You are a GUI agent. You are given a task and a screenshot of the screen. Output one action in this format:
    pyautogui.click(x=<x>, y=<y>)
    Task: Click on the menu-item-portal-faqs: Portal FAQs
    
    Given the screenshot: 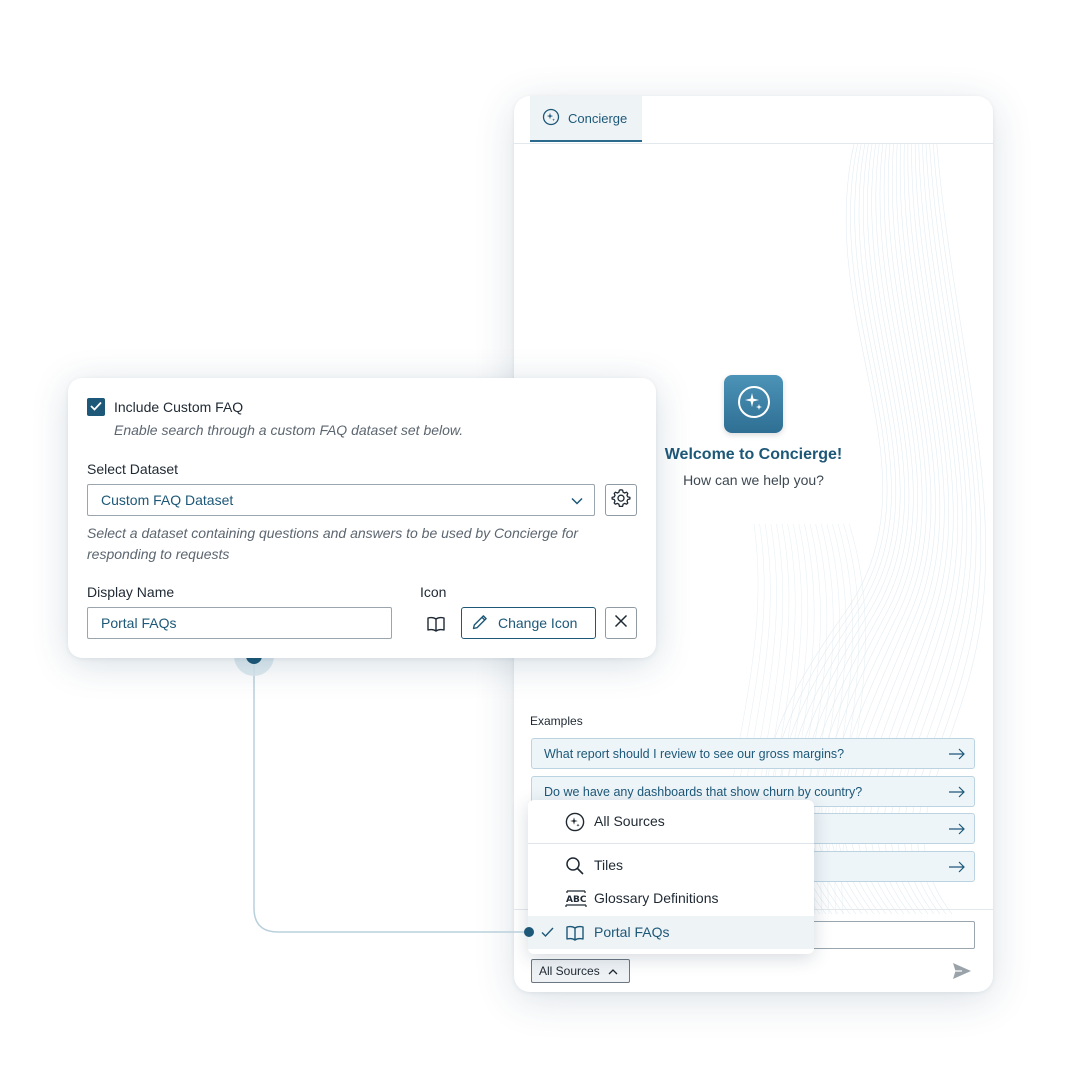 What is the action you would take?
    pyautogui.click(x=671, y=932)
    